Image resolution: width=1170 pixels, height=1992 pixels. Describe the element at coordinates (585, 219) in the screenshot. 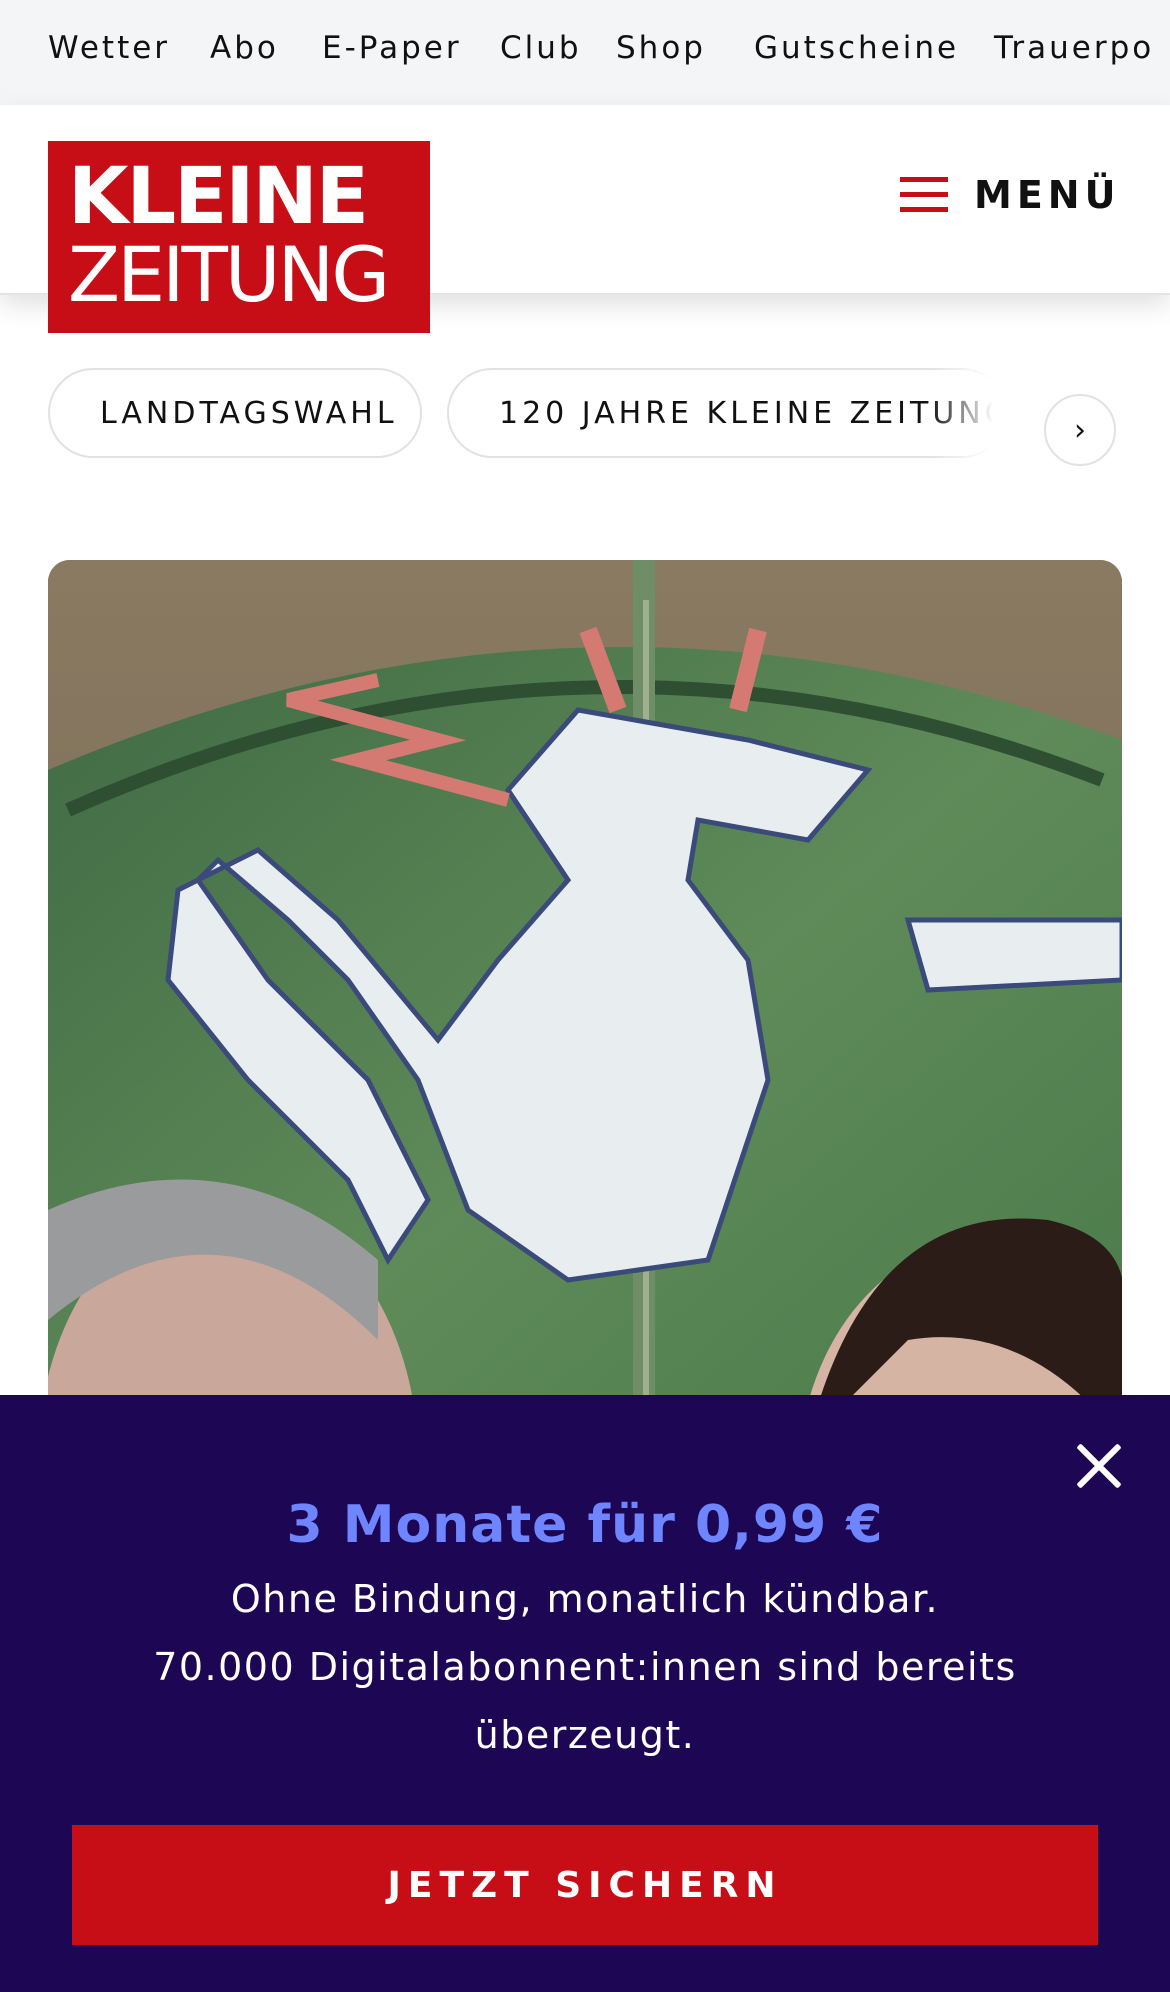

I see `site-header: KLEINE ZEITUNG MENÜ` at that location.